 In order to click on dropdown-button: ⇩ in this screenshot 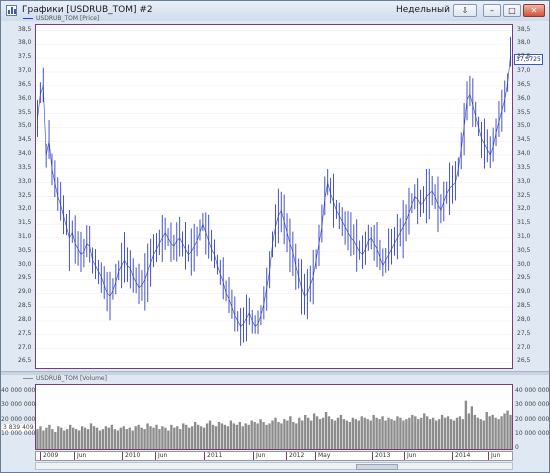, I will do `click(465, 10)`.